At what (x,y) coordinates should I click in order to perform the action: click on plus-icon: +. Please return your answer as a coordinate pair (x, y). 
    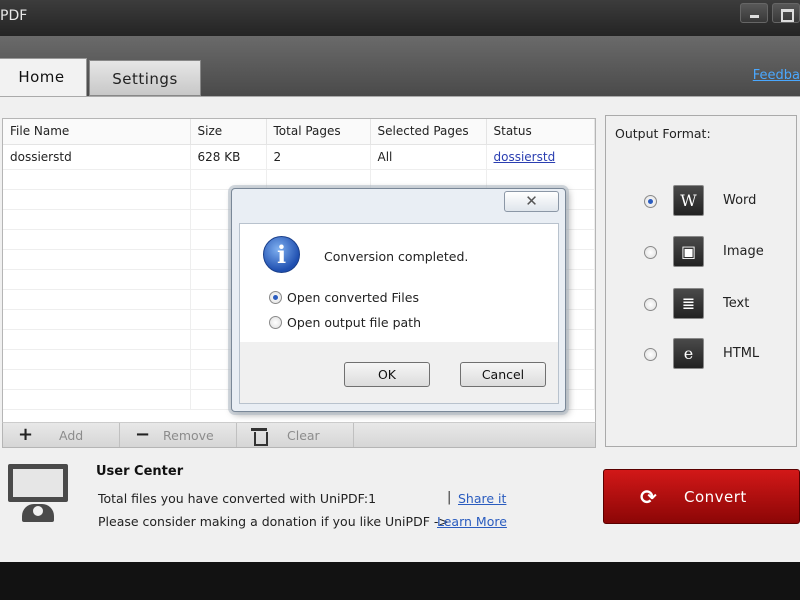
    Looking at the image, I should click on (26, 434).